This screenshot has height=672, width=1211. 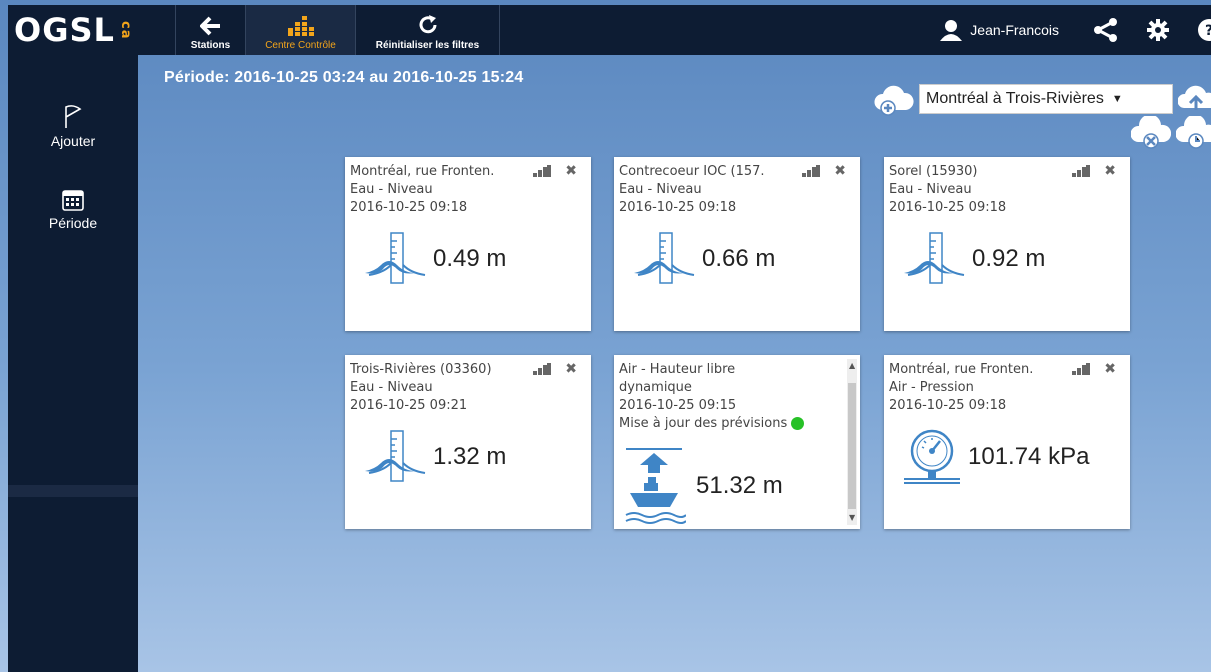 I want to click on card-date: 2016-10-25 09:15, so click(x=678, y=405).